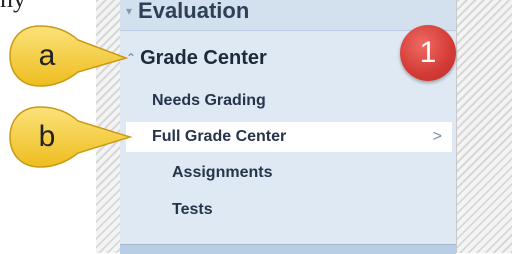 The width and height of the screenshot is (512, 254). Describe the element at coordinates (428, 53) in the screenshot. I see `step-number-badge: 1` at that location.